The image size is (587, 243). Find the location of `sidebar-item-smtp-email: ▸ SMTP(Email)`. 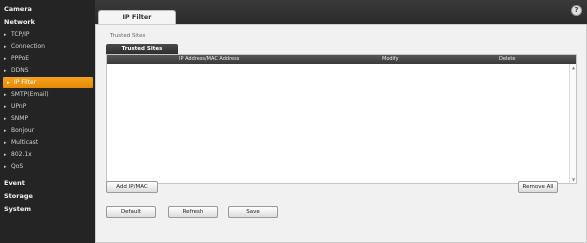

sidebar-item-smtp-email: ▸ SMTP(Email) is located at coordinates (47, 94).